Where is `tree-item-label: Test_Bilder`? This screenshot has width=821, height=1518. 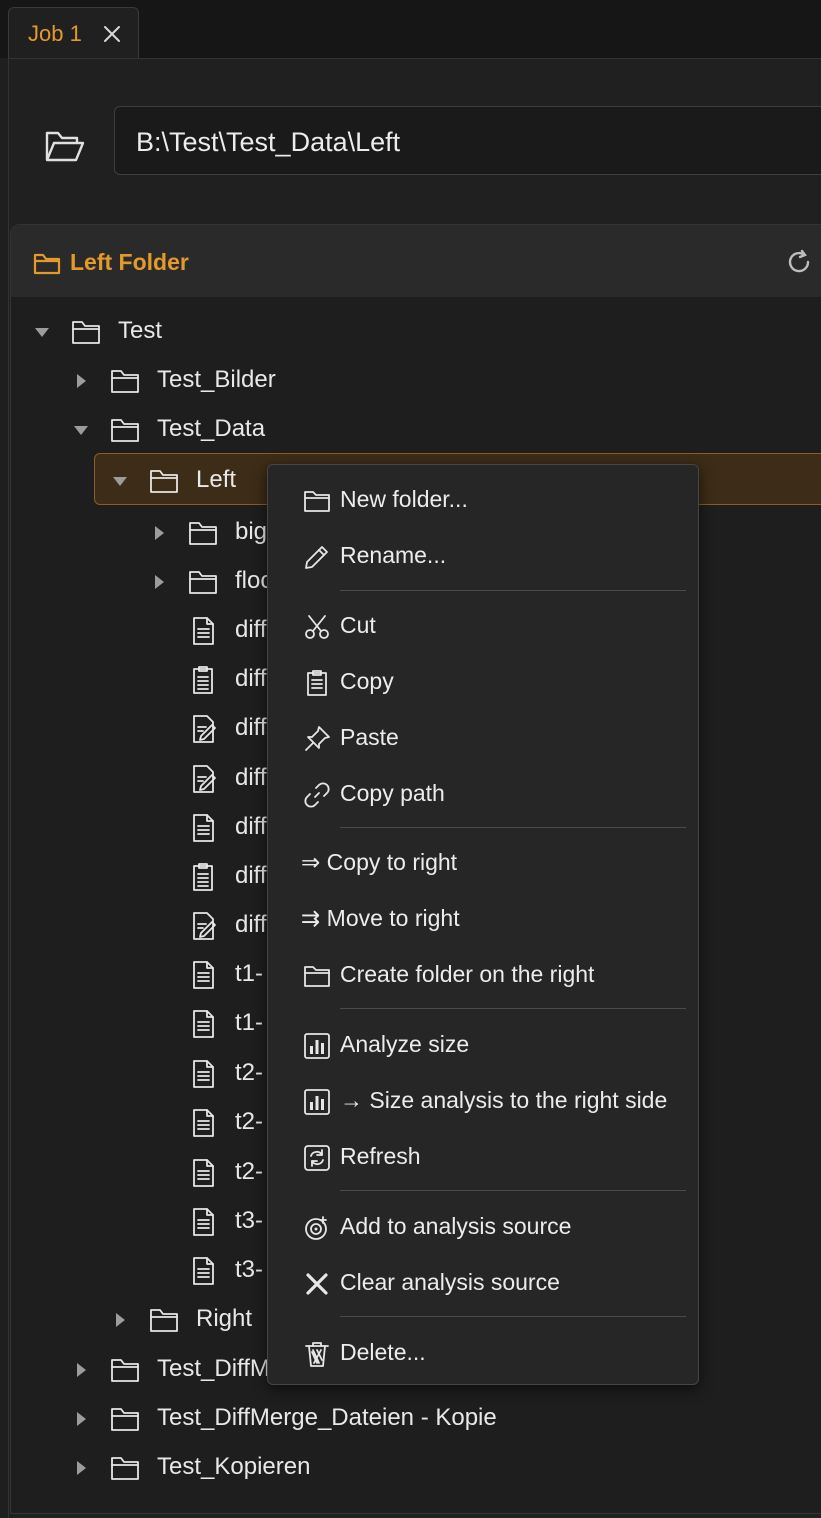 tree-item-label: Test_Bilder is located at coordinates (216, 379).